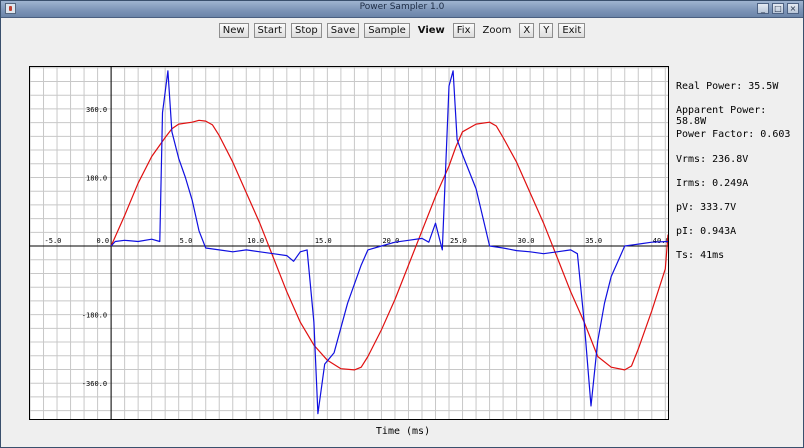  I want to click on minimize-icon: _, so click(763, 8).